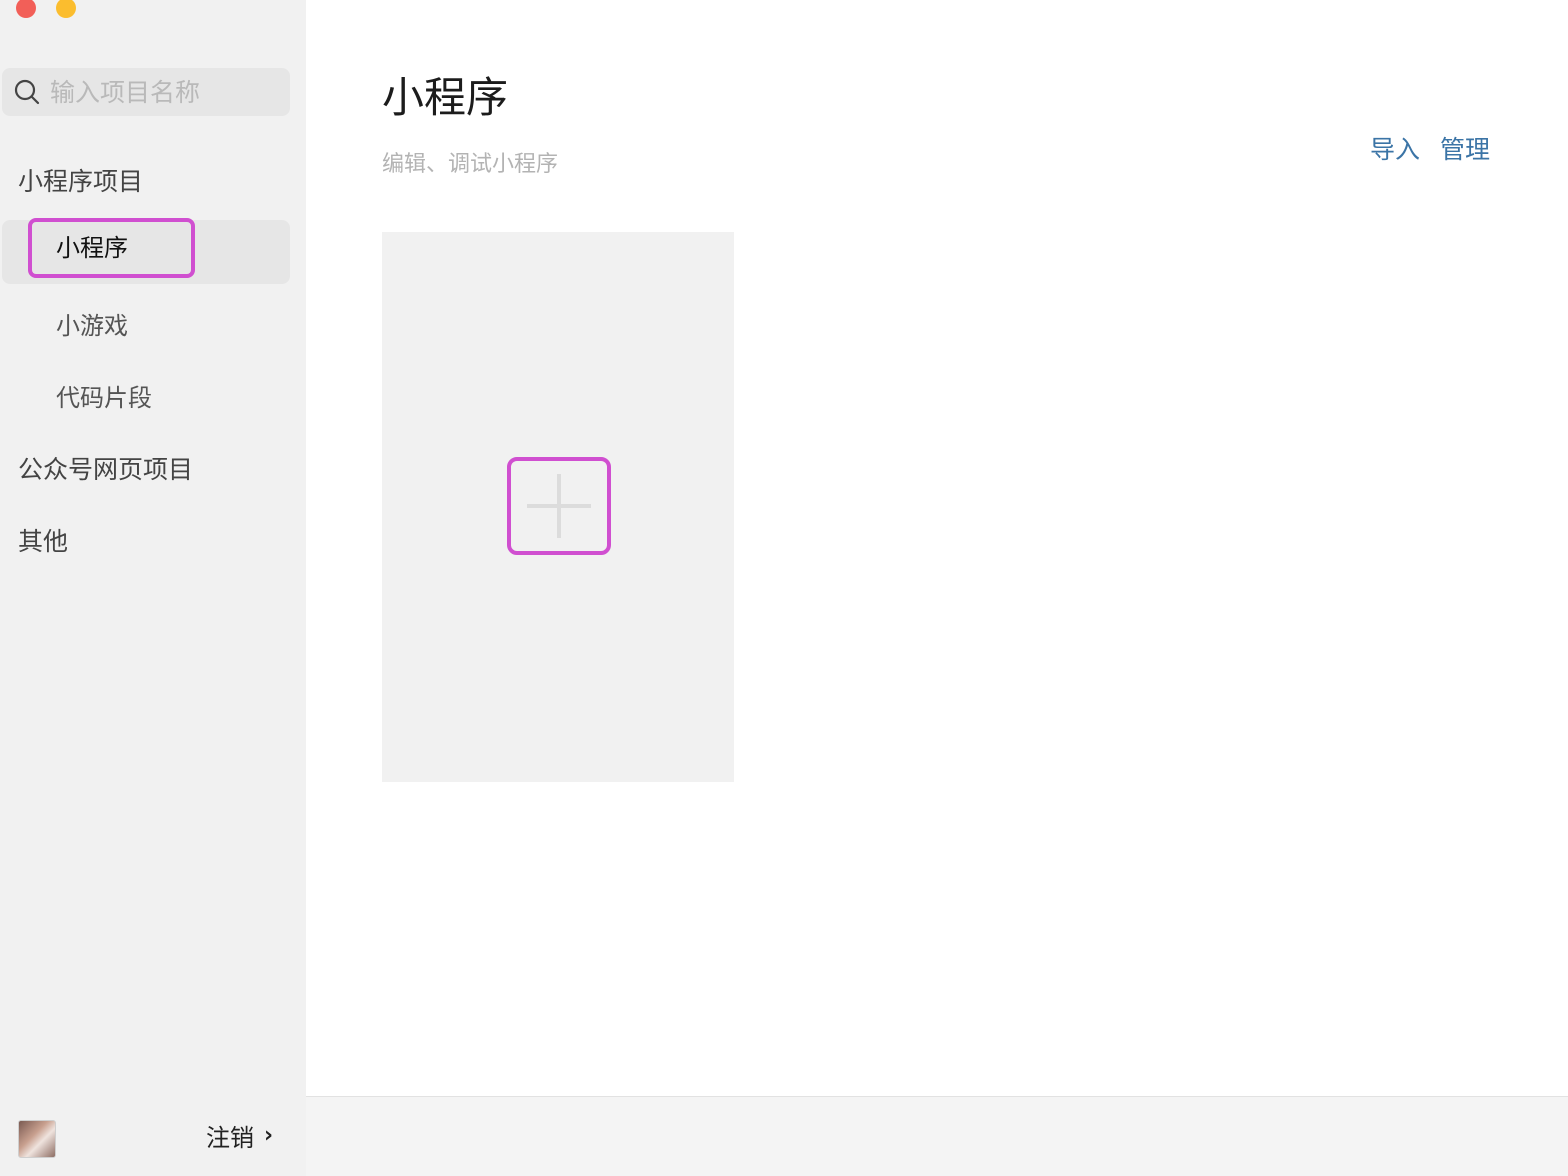 Image resolution: width=1568 pixels, height=1176 pixels. I want to click on minimize-window-button, so click(66, 9).